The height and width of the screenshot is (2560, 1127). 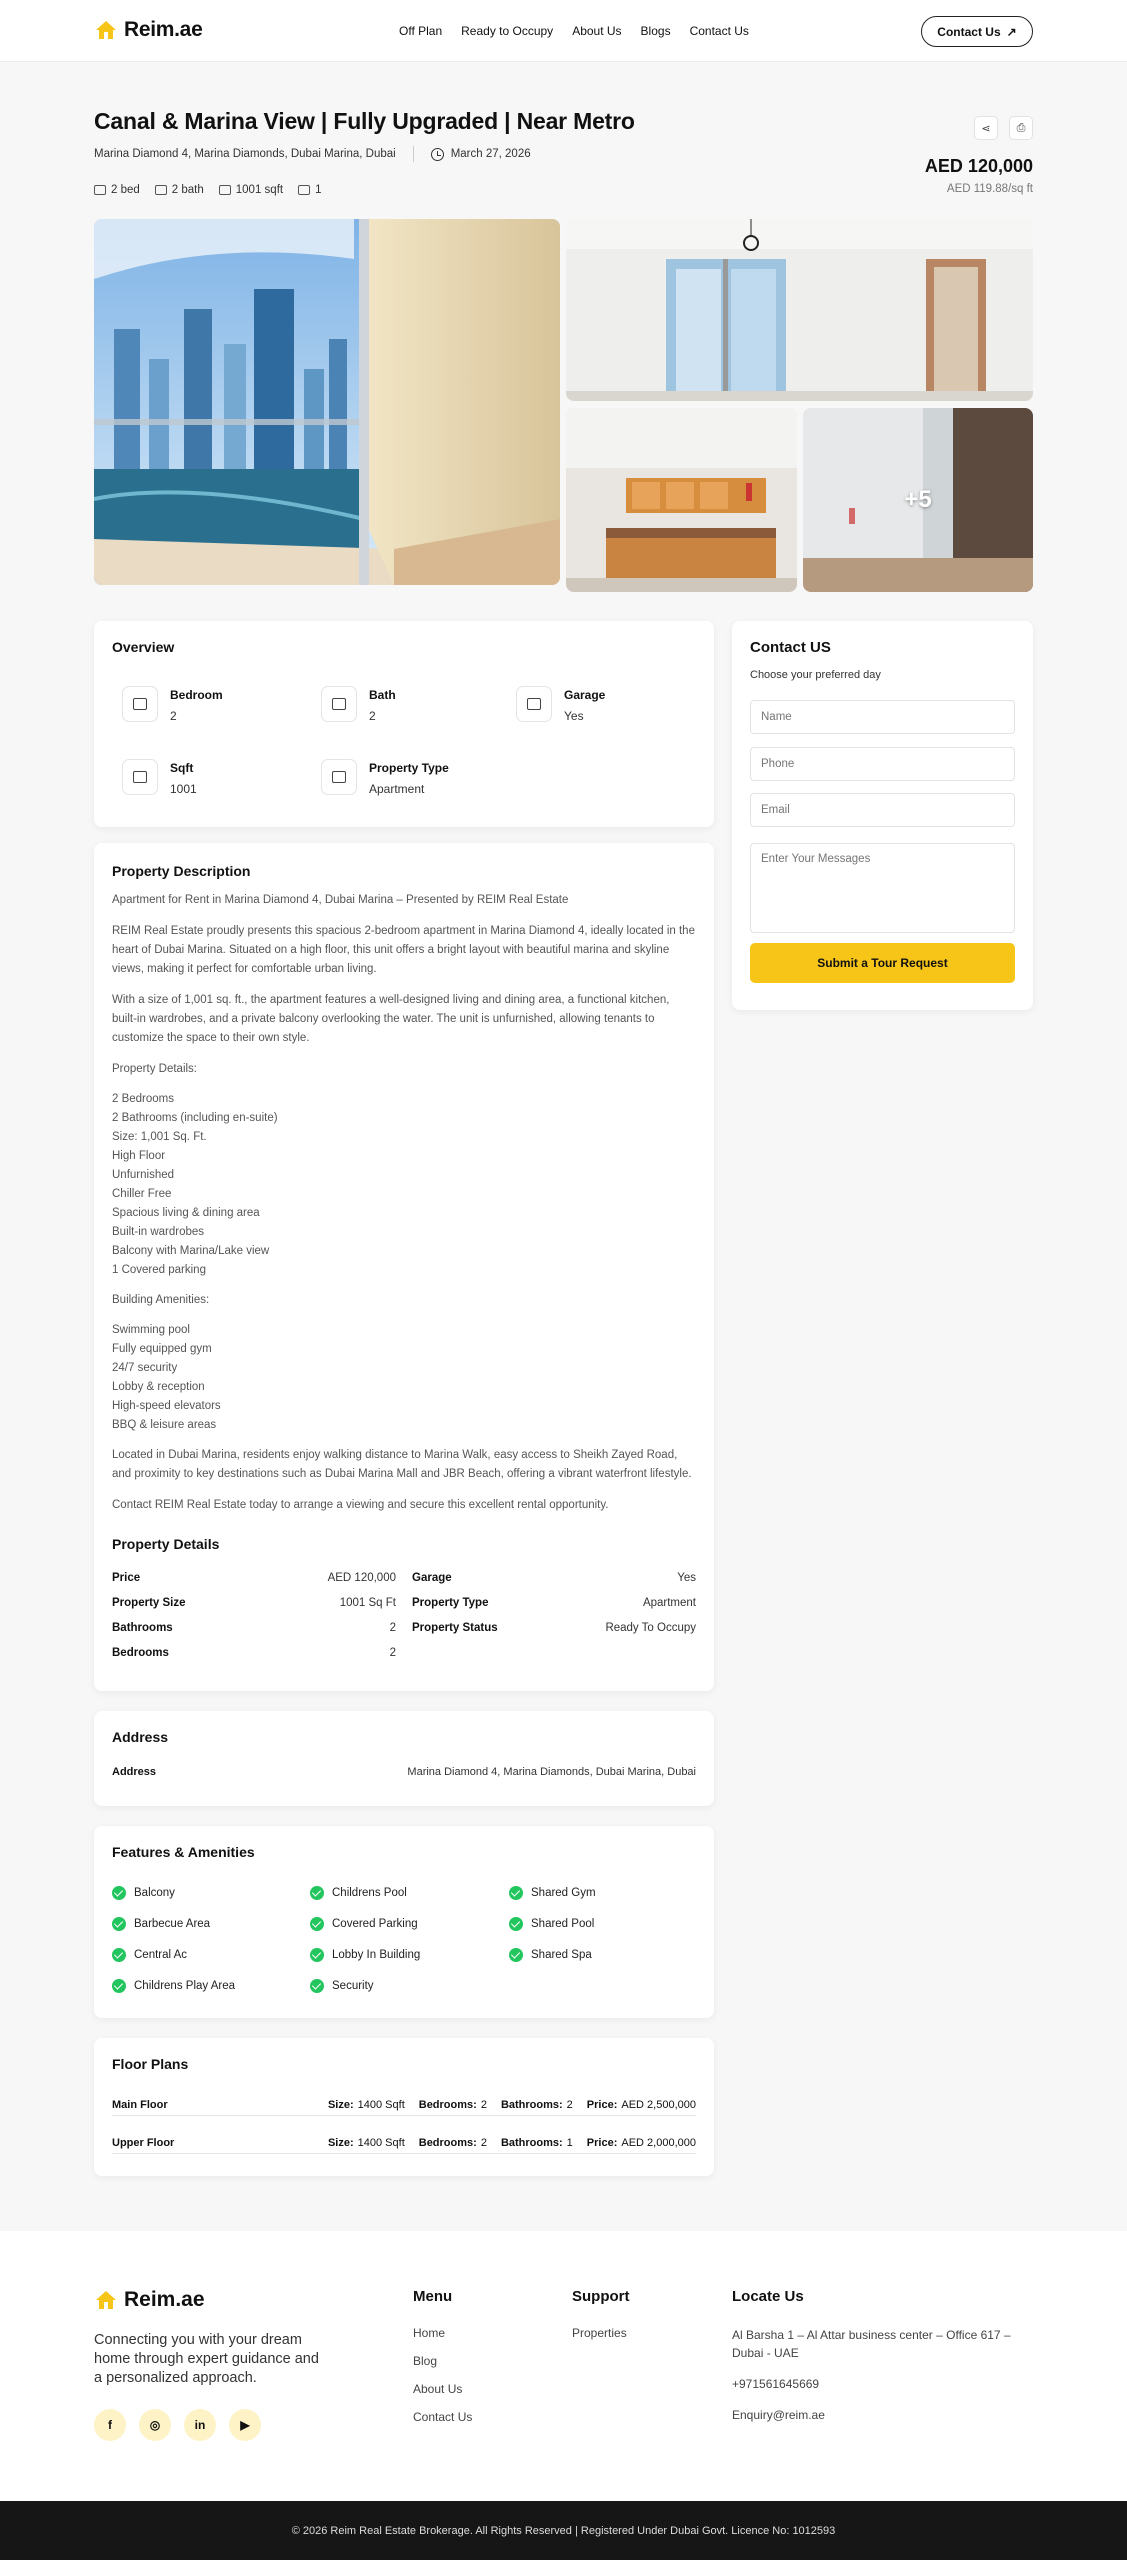 I want to click on footer-link-home: Home, so click(x=442, y=2333).